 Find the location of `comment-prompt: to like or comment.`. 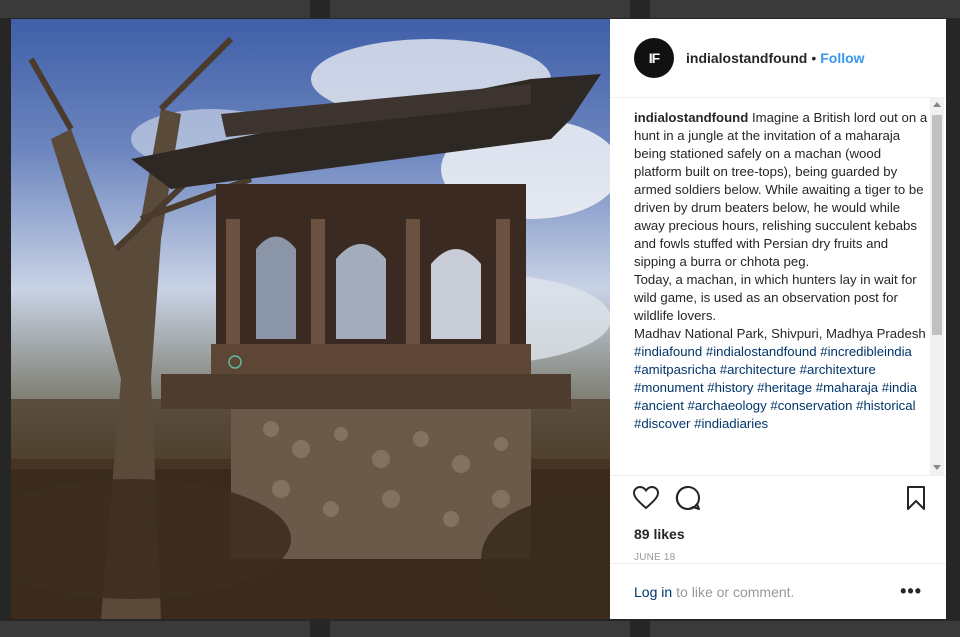

comment-prompt: to like or comment. is located at coordinates (735, 591).